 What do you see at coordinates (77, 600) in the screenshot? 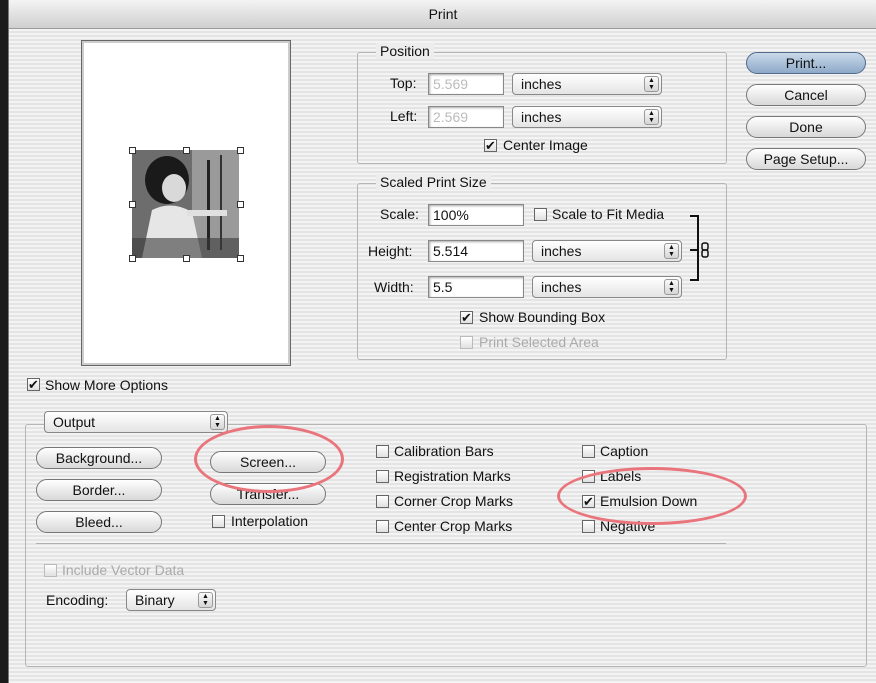
I see `encoding-label: Encoding:` at bounding box center [77, 600].